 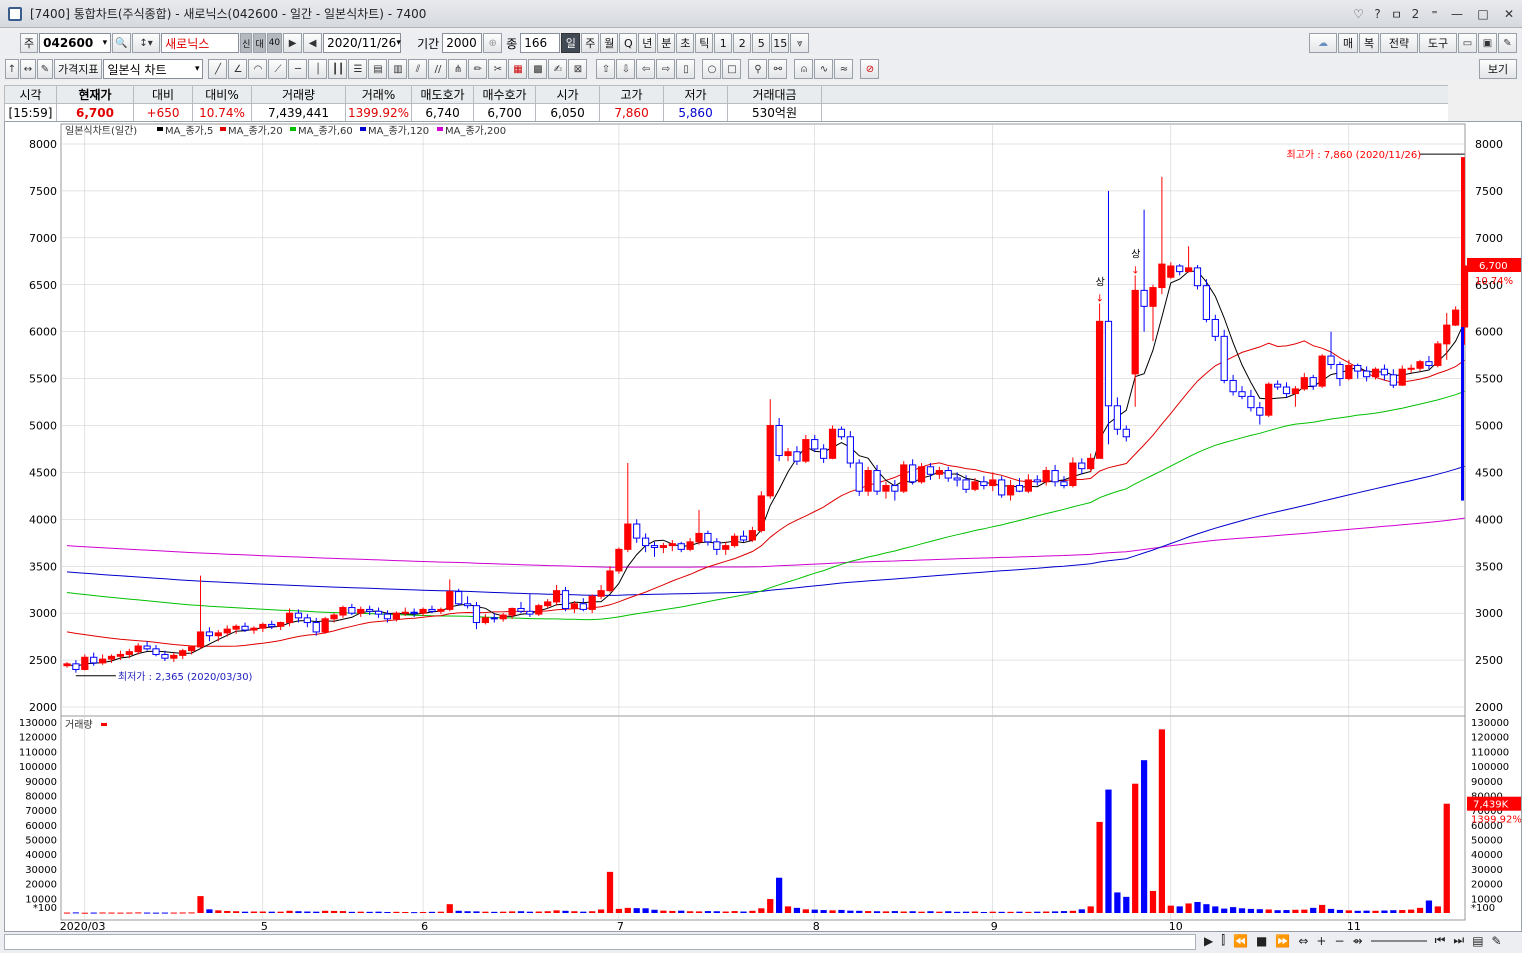 What do you see at coordinates (1507, 43) in the screenshot?
I see `settings-wrench-icon: ✎` at bounding box center [1507, 43].